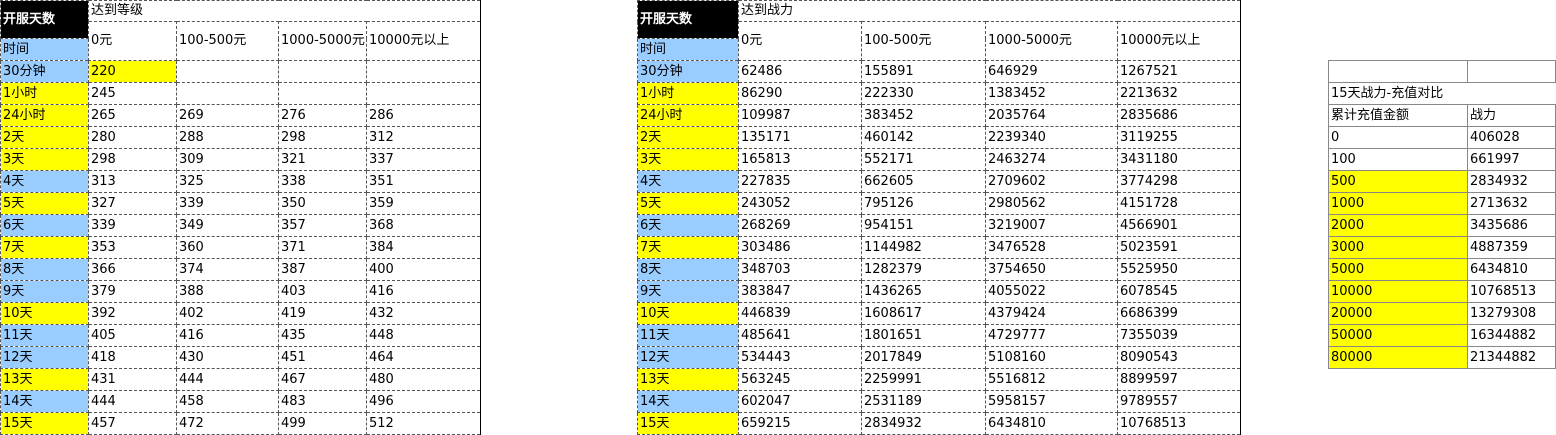  I want to click on data-cell: 472, so click(227, 423).